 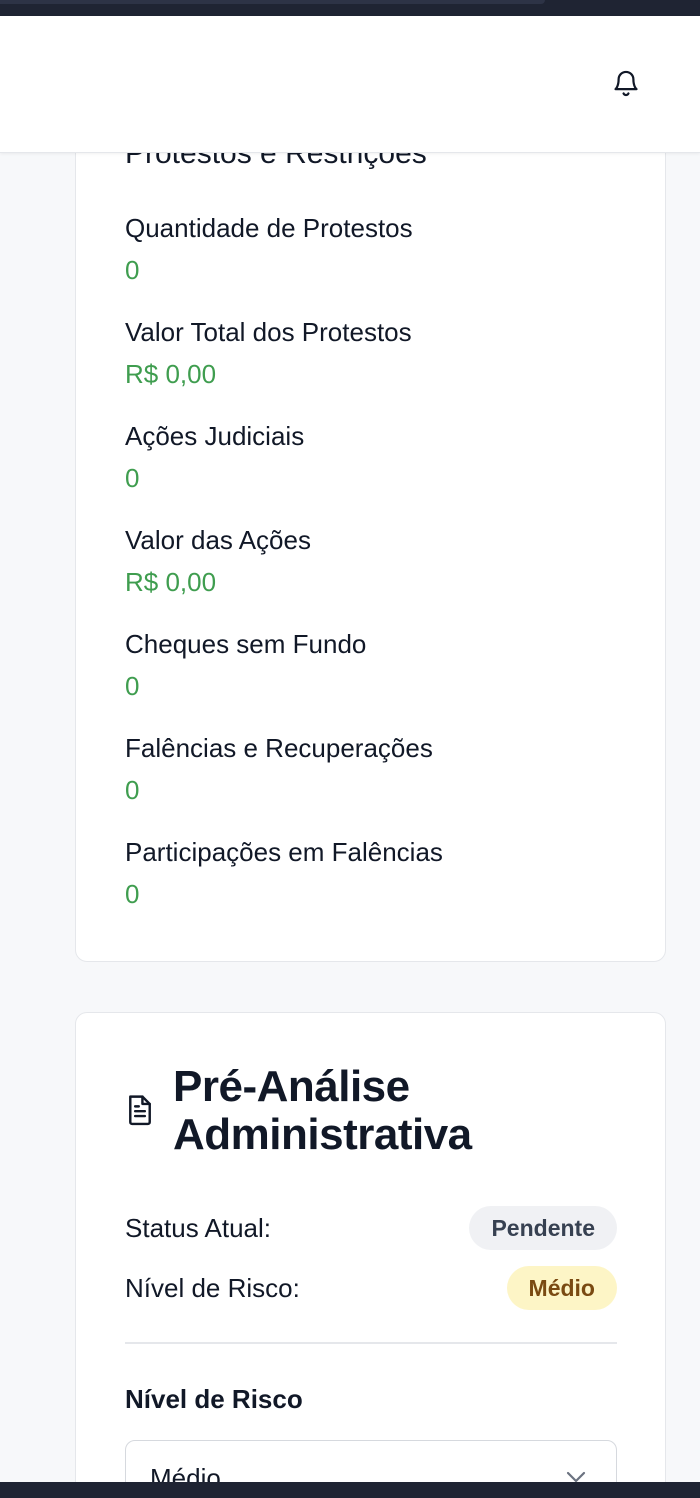 What do you see at coordinates (350, 84) in the screenshot?
I see `app-header` at bounding box center [350, 84].